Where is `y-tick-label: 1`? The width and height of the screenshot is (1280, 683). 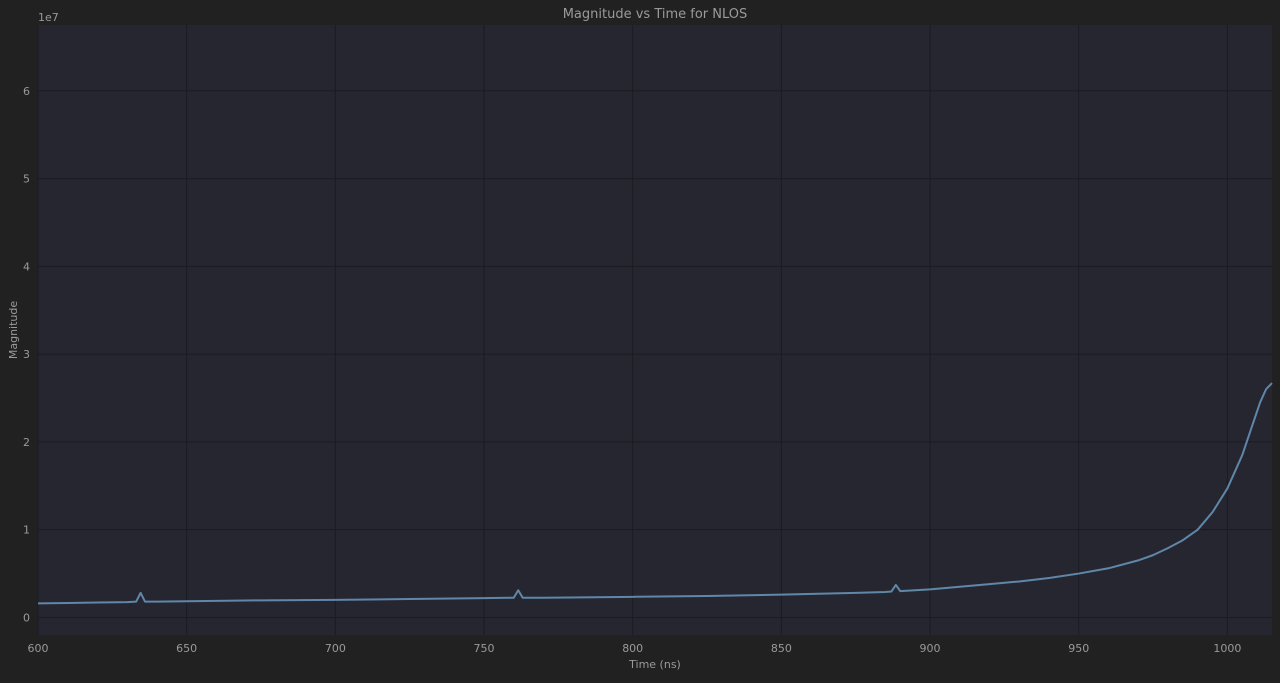
y-tick-label: 1 is located at coordinates (26, 530).